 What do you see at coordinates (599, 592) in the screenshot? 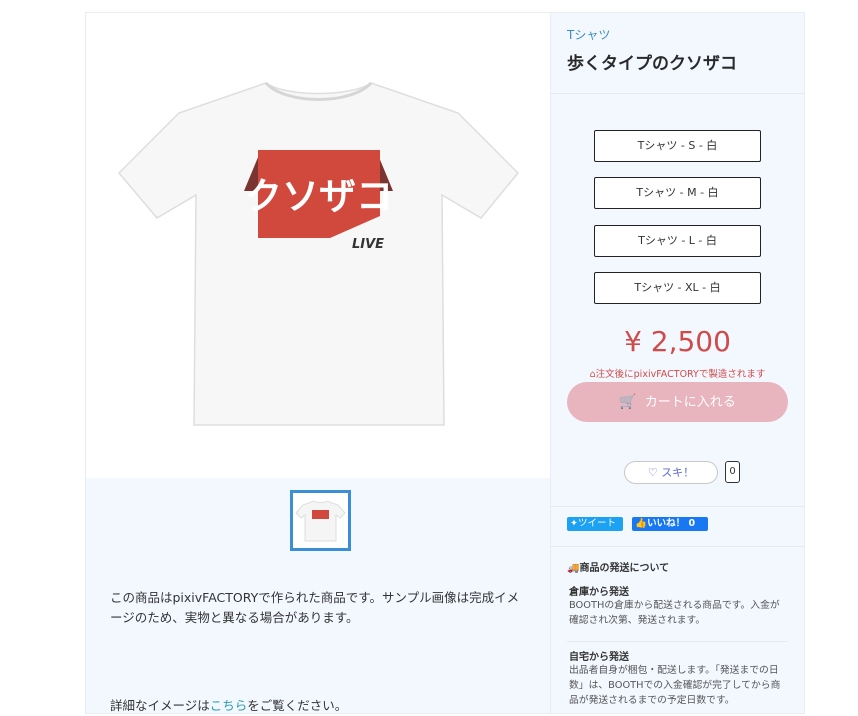
I see `warehouse-title: 倉庫から発送` at bounding box center [599, 592].